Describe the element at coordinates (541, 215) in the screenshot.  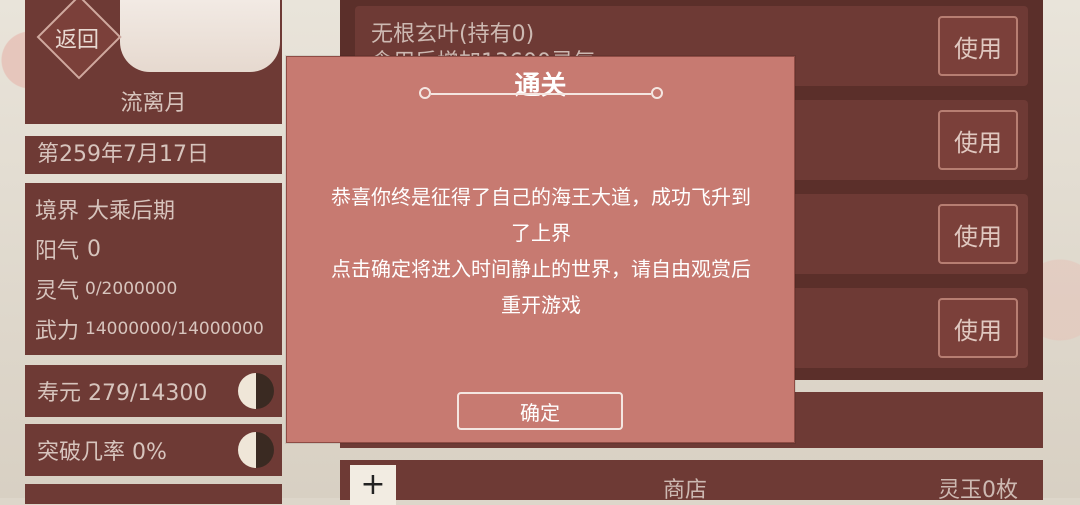
I see `dialog-line: 恭喜你终是征得了自己的海王大道，成功飞升到了上界` at that location.